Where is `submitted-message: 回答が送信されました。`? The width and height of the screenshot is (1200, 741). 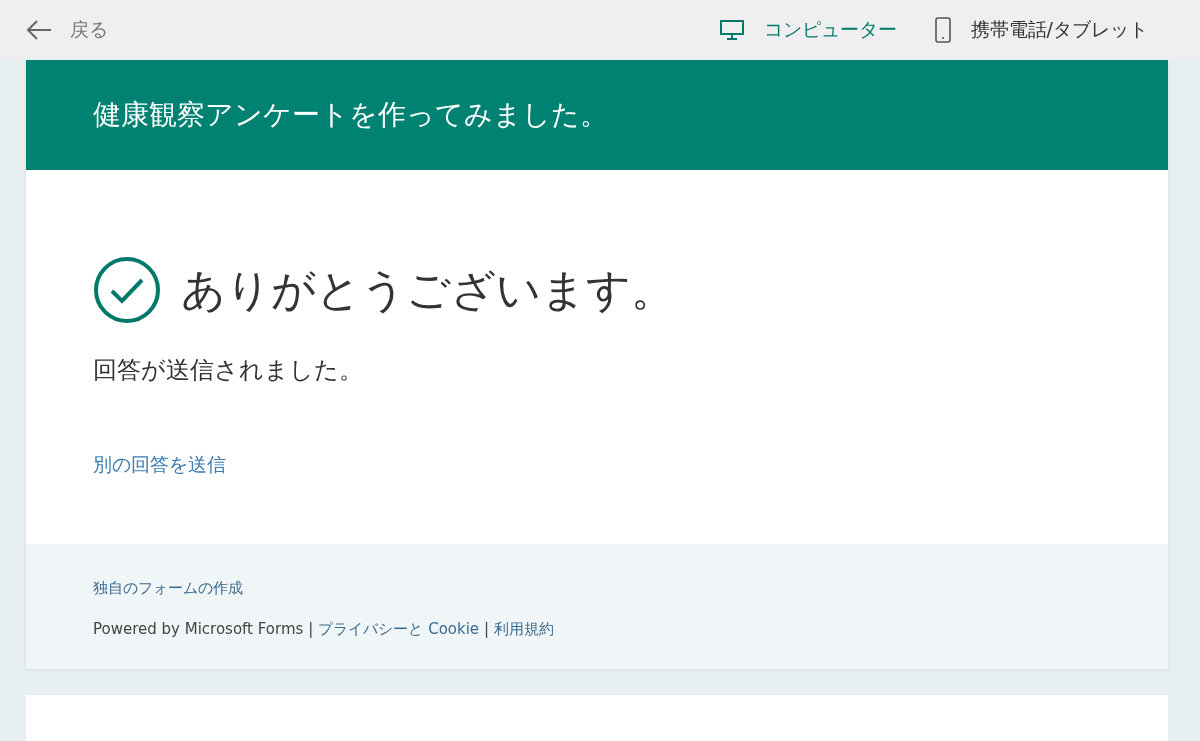
submitted-message: 回答が送信されました。 is located at coordinates (228, 370).